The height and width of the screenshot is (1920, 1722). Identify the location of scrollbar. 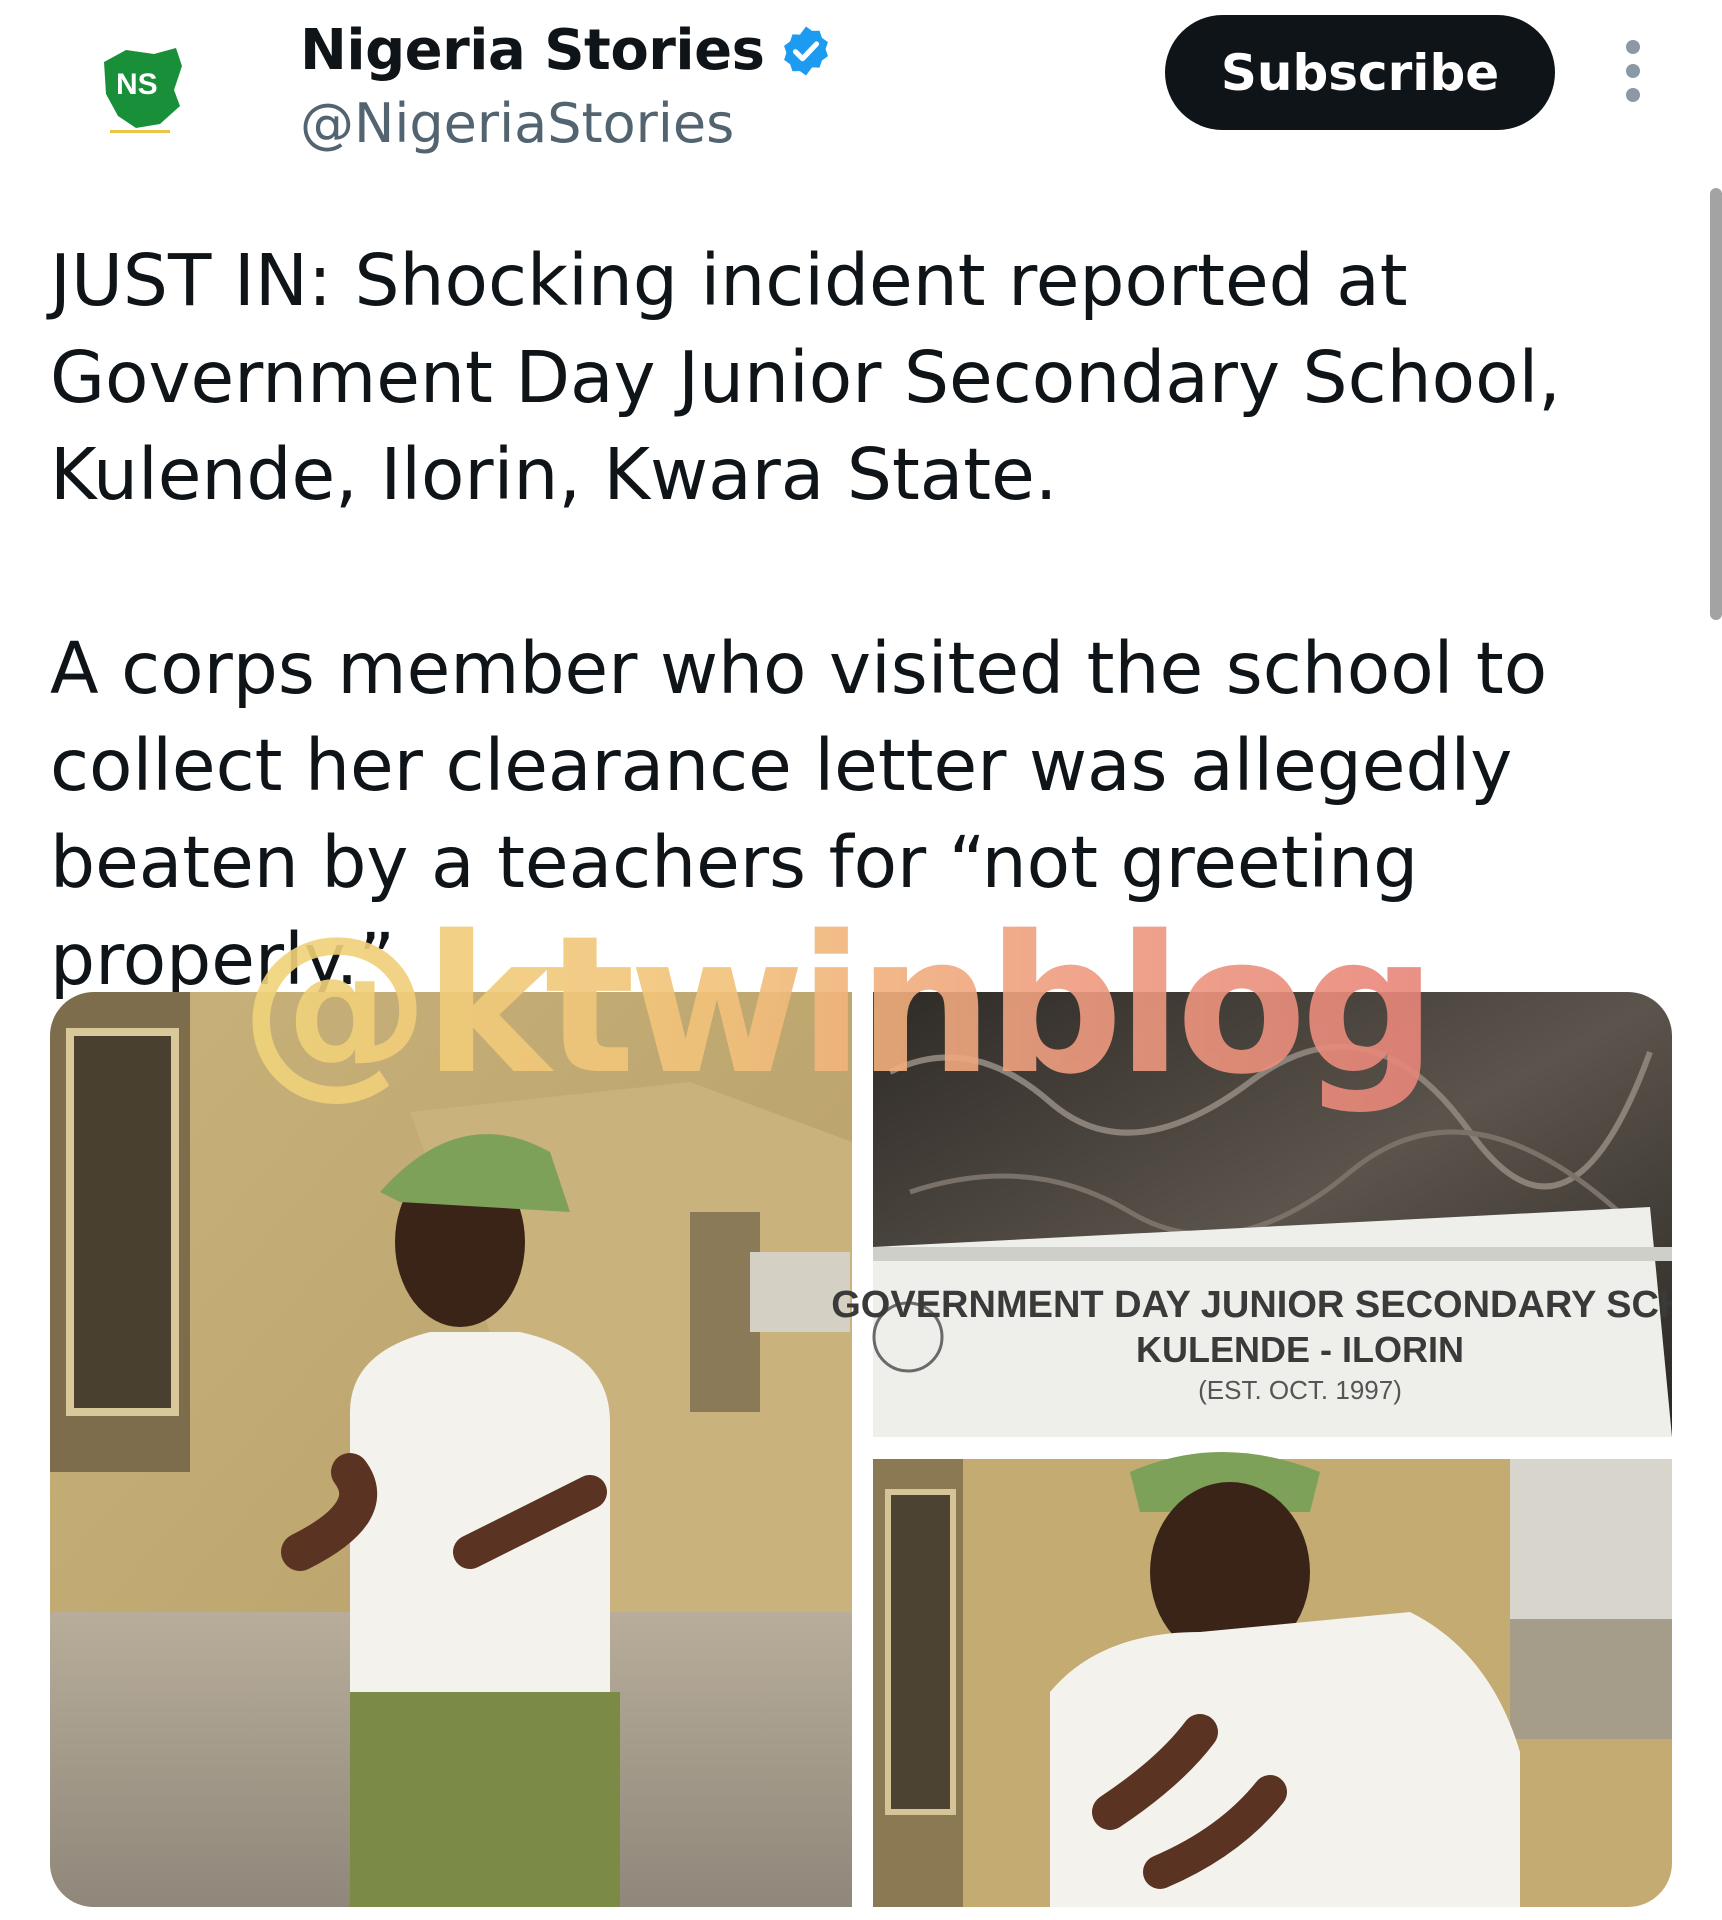
(1716, 404).